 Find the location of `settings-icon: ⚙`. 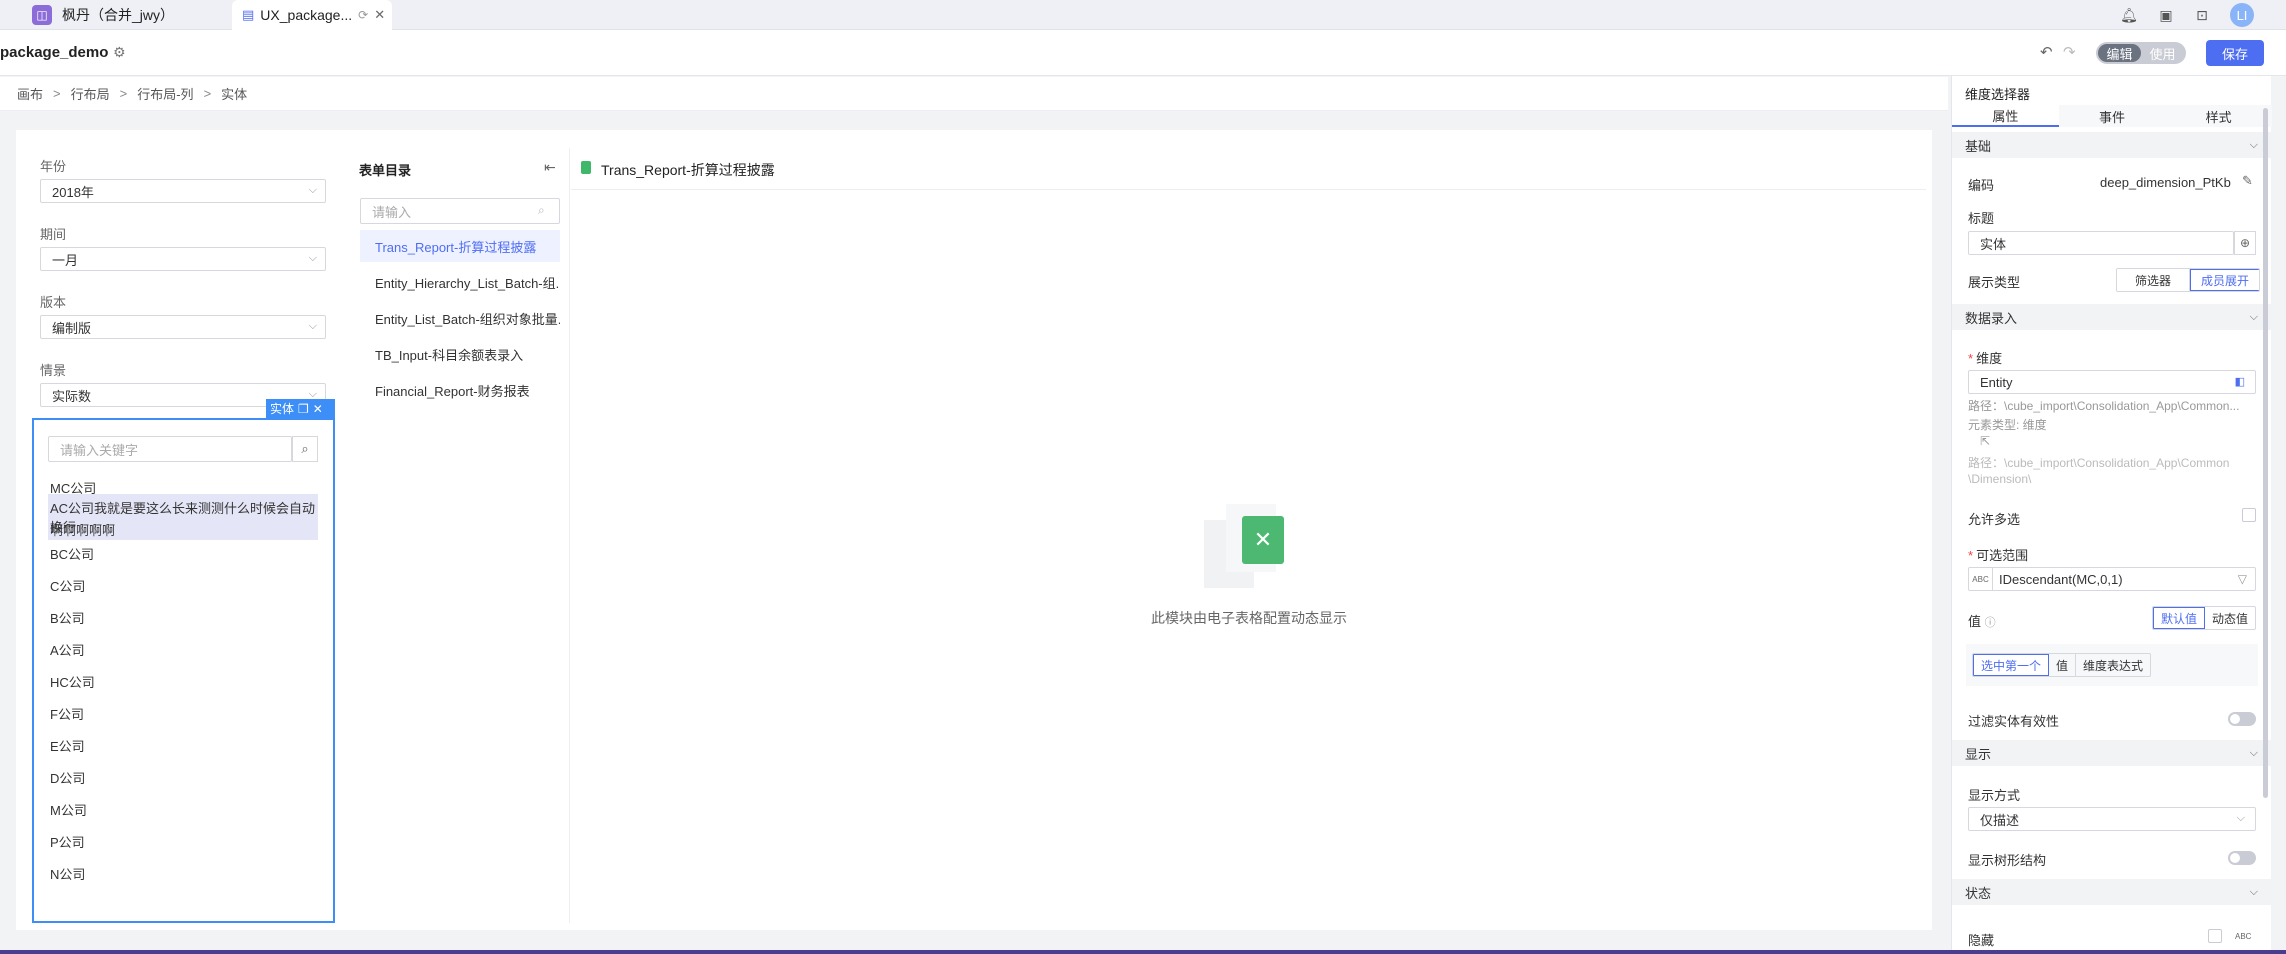

settings-icon: ⚙ is located at coordinates (119, 52).